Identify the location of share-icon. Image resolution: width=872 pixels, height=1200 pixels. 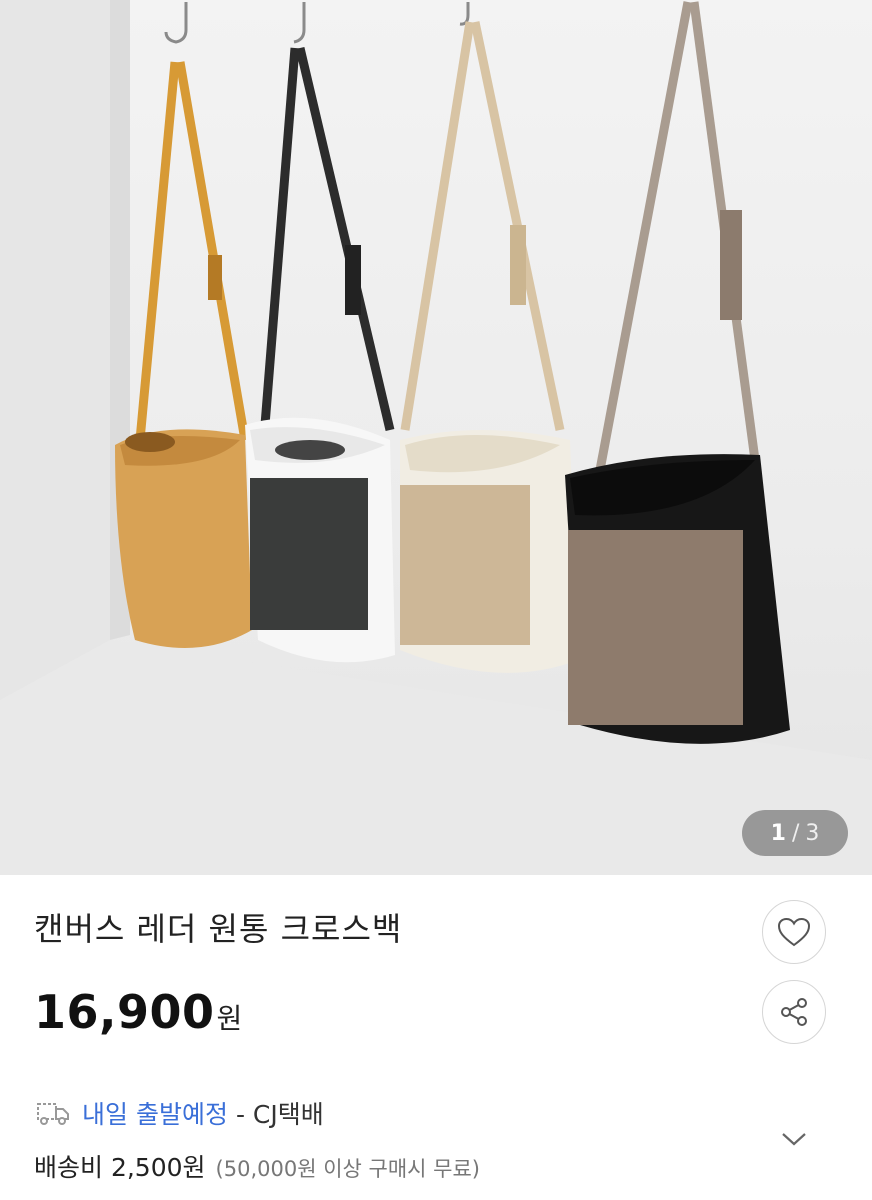
(794, 1012).